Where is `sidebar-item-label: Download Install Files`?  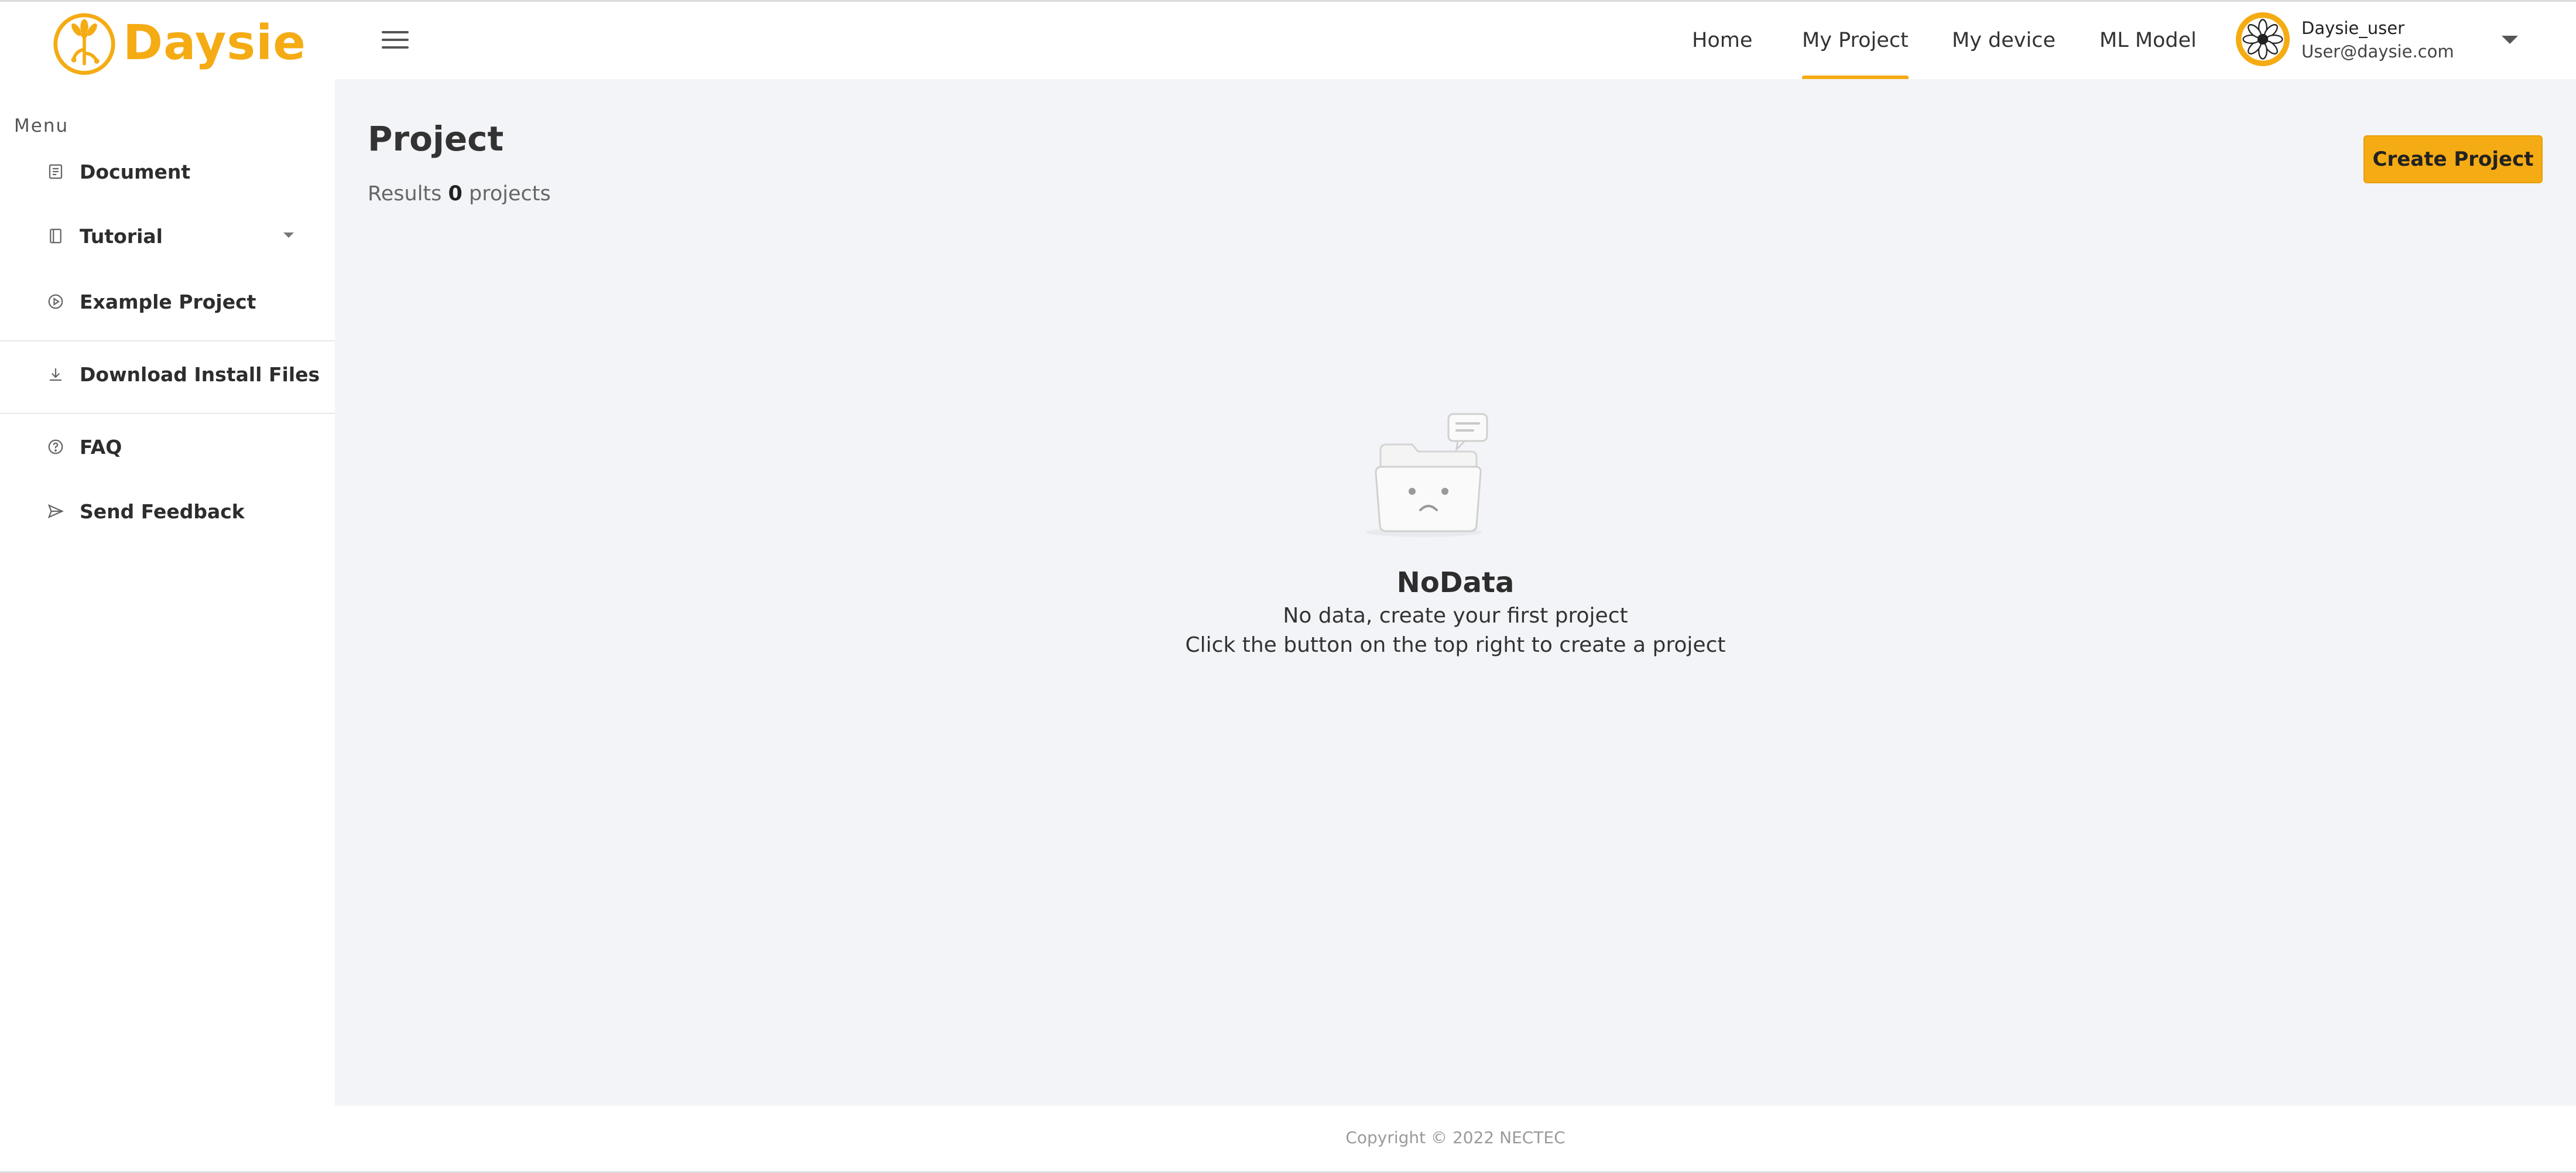 sidebar-item-label: Download Install Files is located at coordinates (200, 374).